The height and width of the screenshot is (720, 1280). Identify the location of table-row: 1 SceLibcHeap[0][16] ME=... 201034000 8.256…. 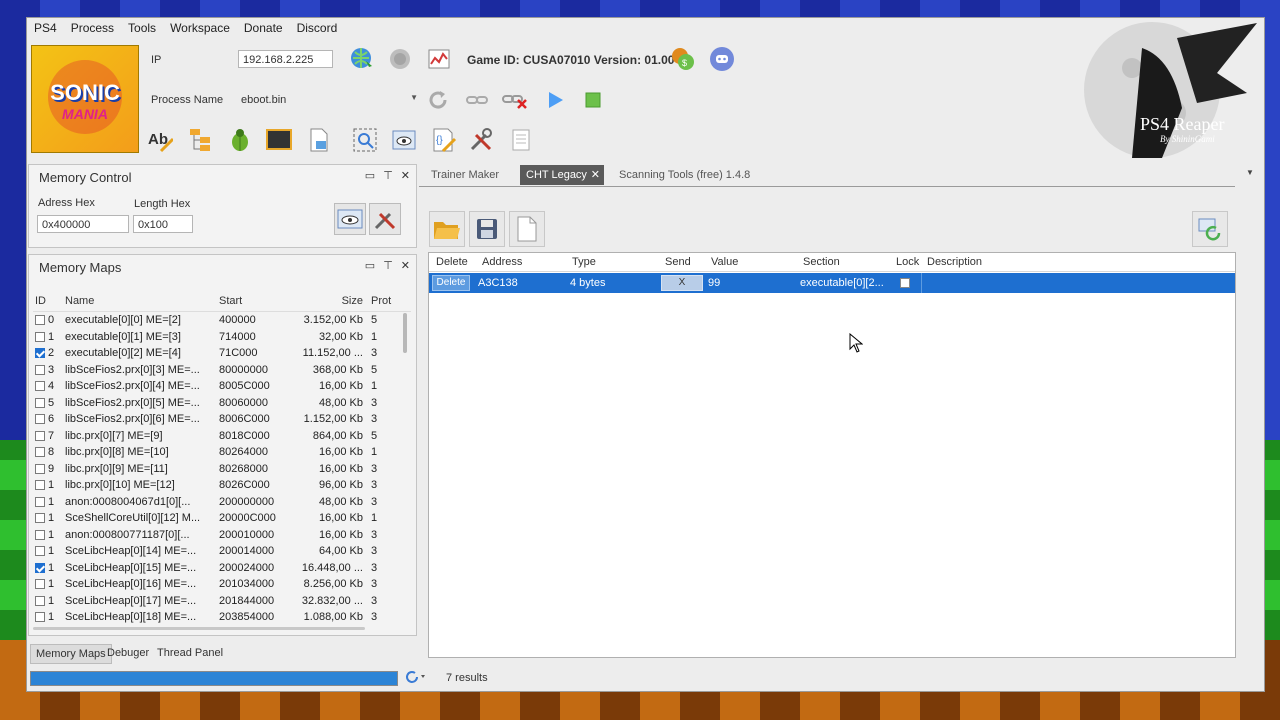
(222, 584).